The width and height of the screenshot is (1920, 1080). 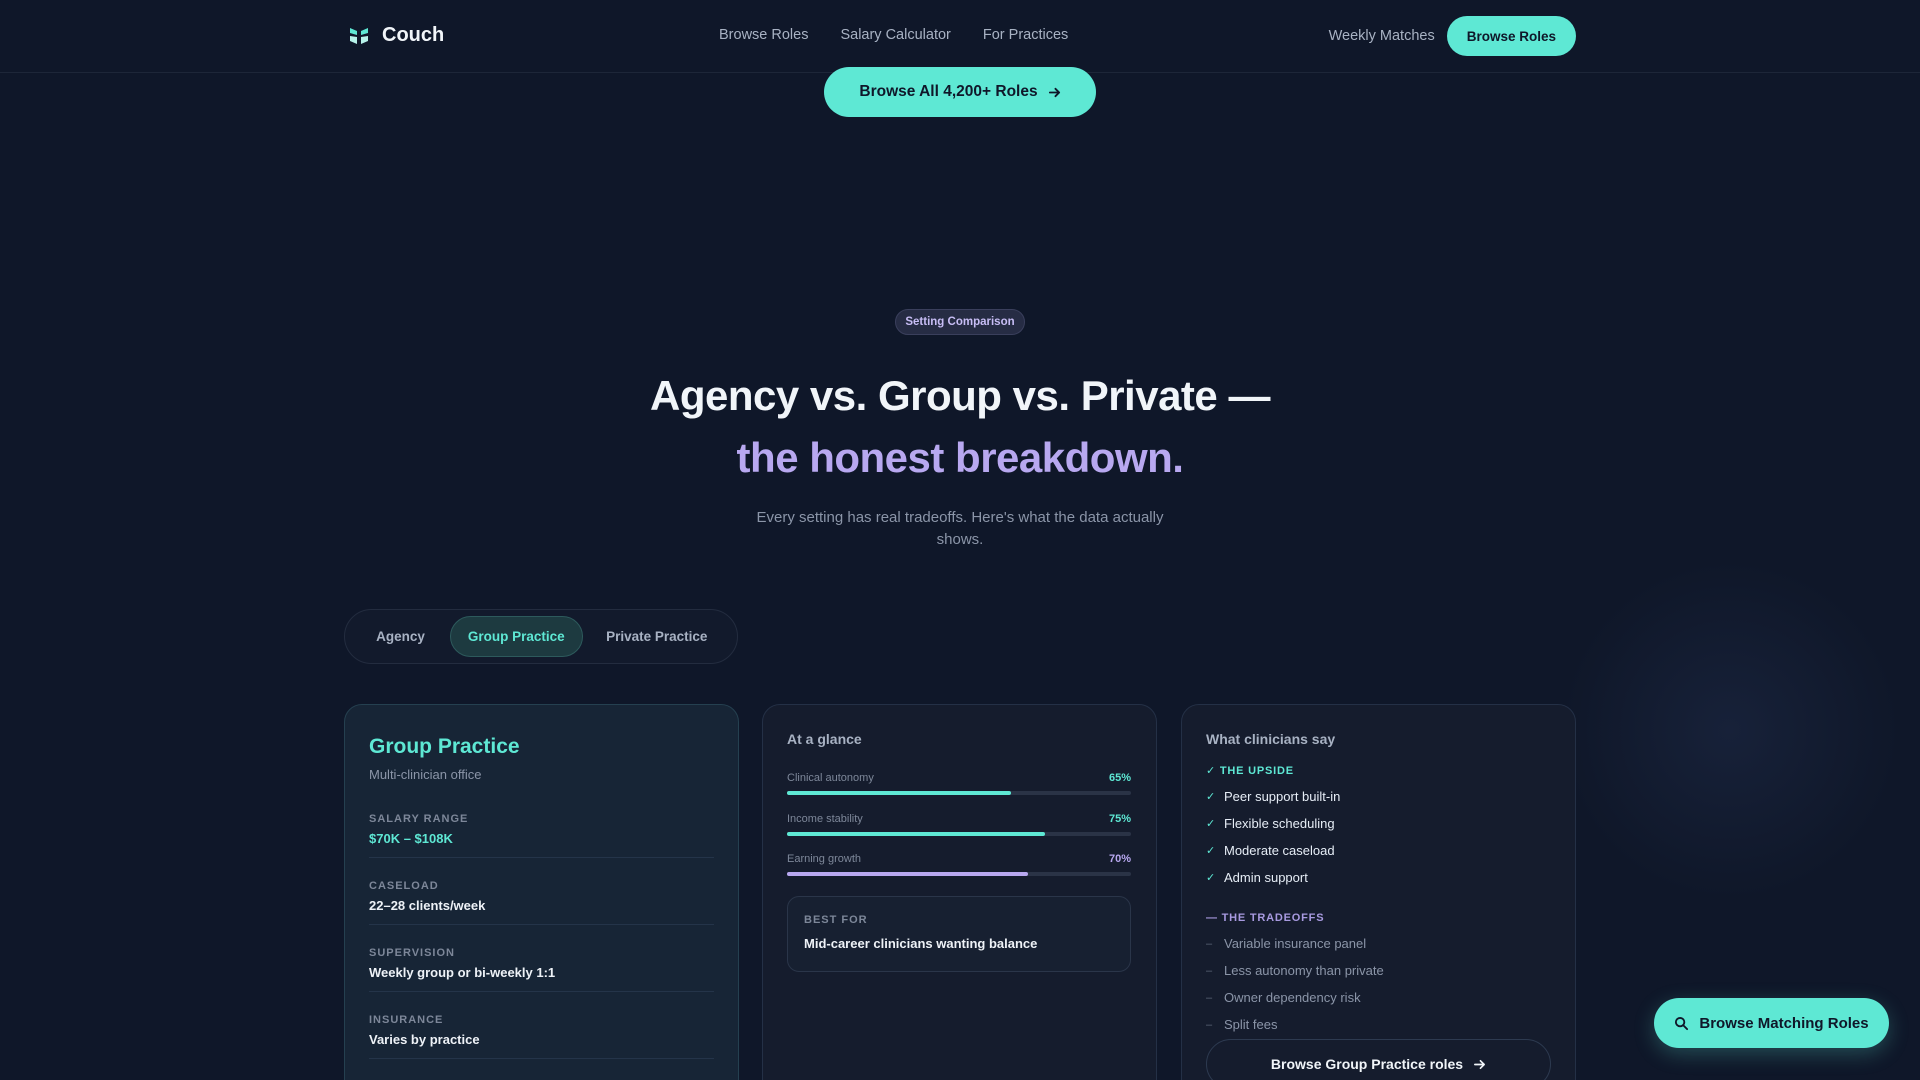 I want to click on brand-name: Couch, so click(x=413, y=35).